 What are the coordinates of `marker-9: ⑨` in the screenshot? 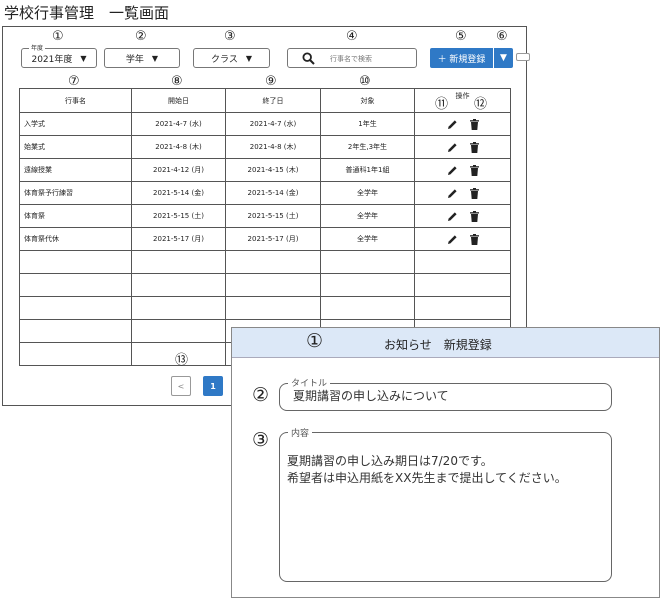 It's located at (271, 81).